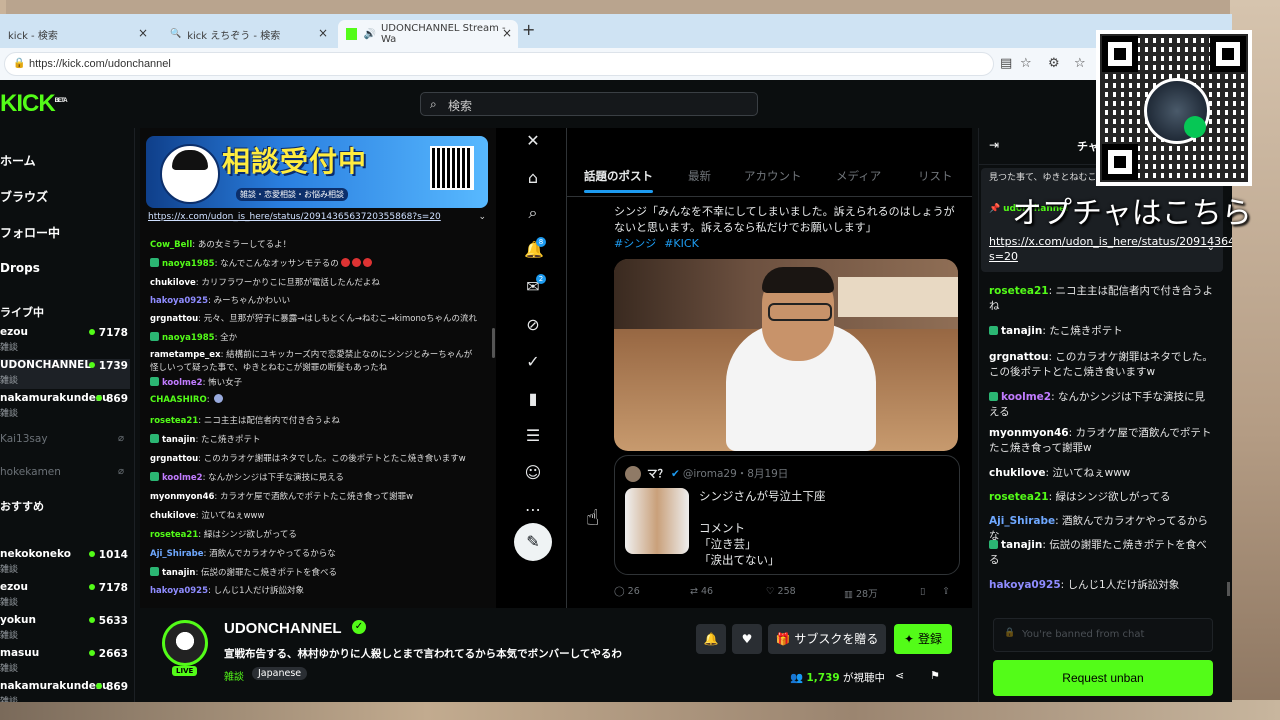  I want to click on quoted-author: マ？ ✔ @iroma29・8月19日, so click(718, 474).